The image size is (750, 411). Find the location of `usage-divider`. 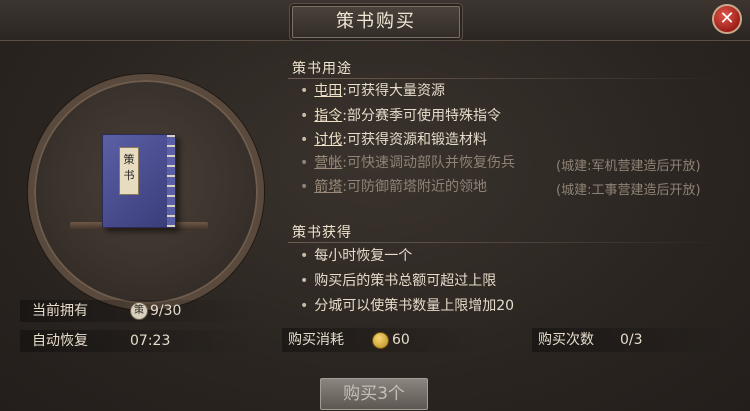

usage-divider is located at coordinates (508, 78).